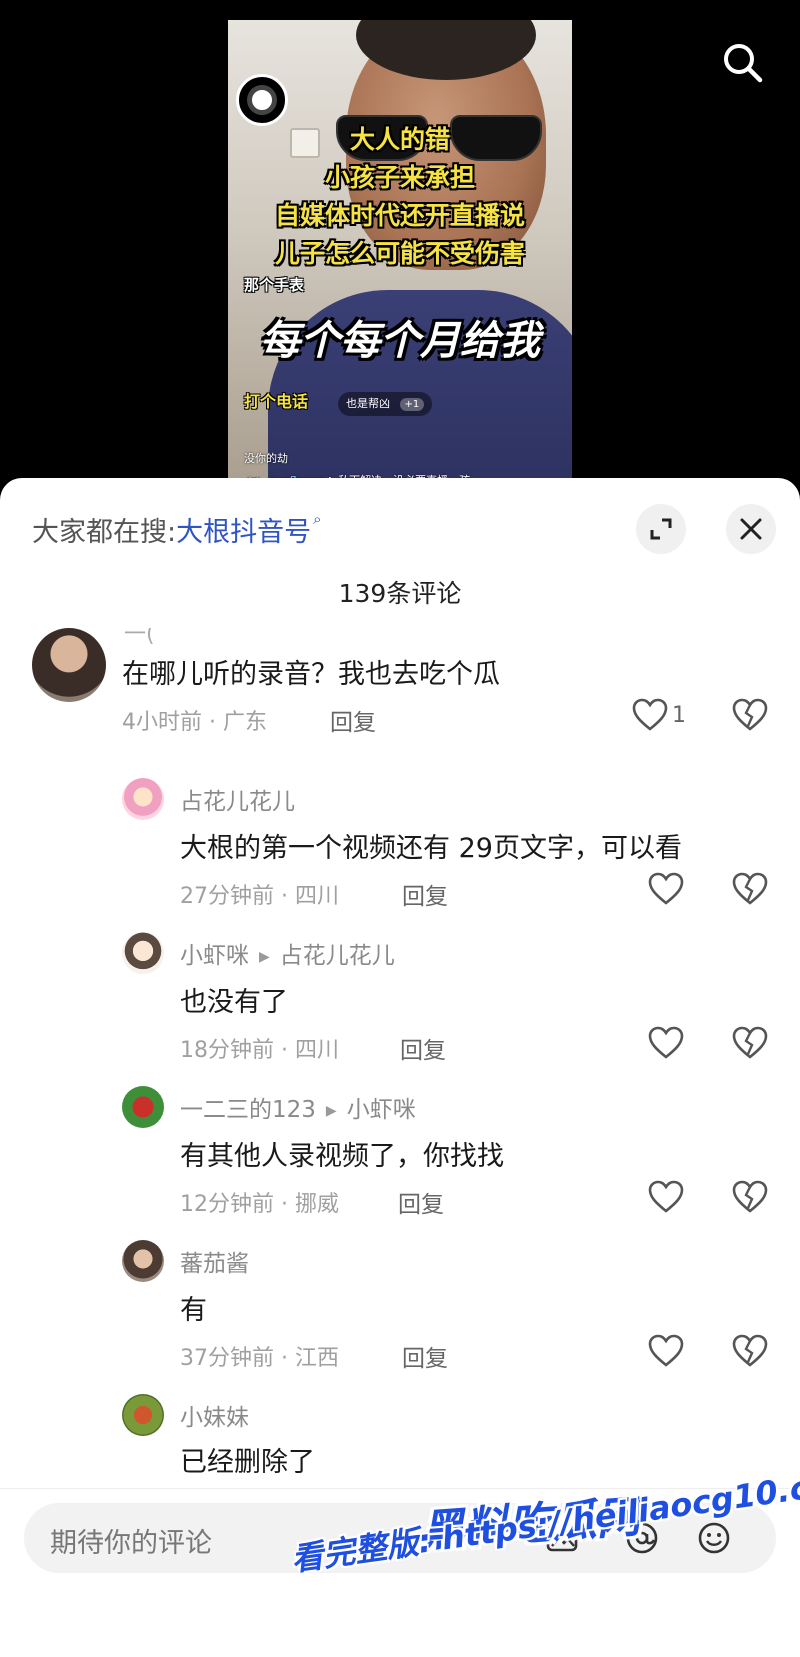 This screenshot has height=1657, width=800. Describe the element at coordinates (368, 403) in the screenshot. I see `live-chip-text: 也是帮凶` at that location.